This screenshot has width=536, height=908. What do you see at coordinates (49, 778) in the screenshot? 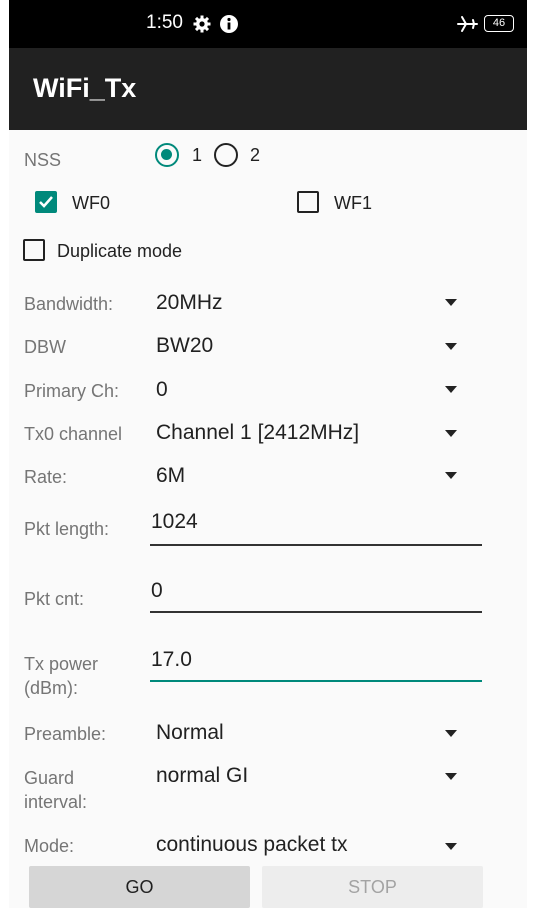
I see `guard-interval-label: Guard` at bounding box center [49, 778].